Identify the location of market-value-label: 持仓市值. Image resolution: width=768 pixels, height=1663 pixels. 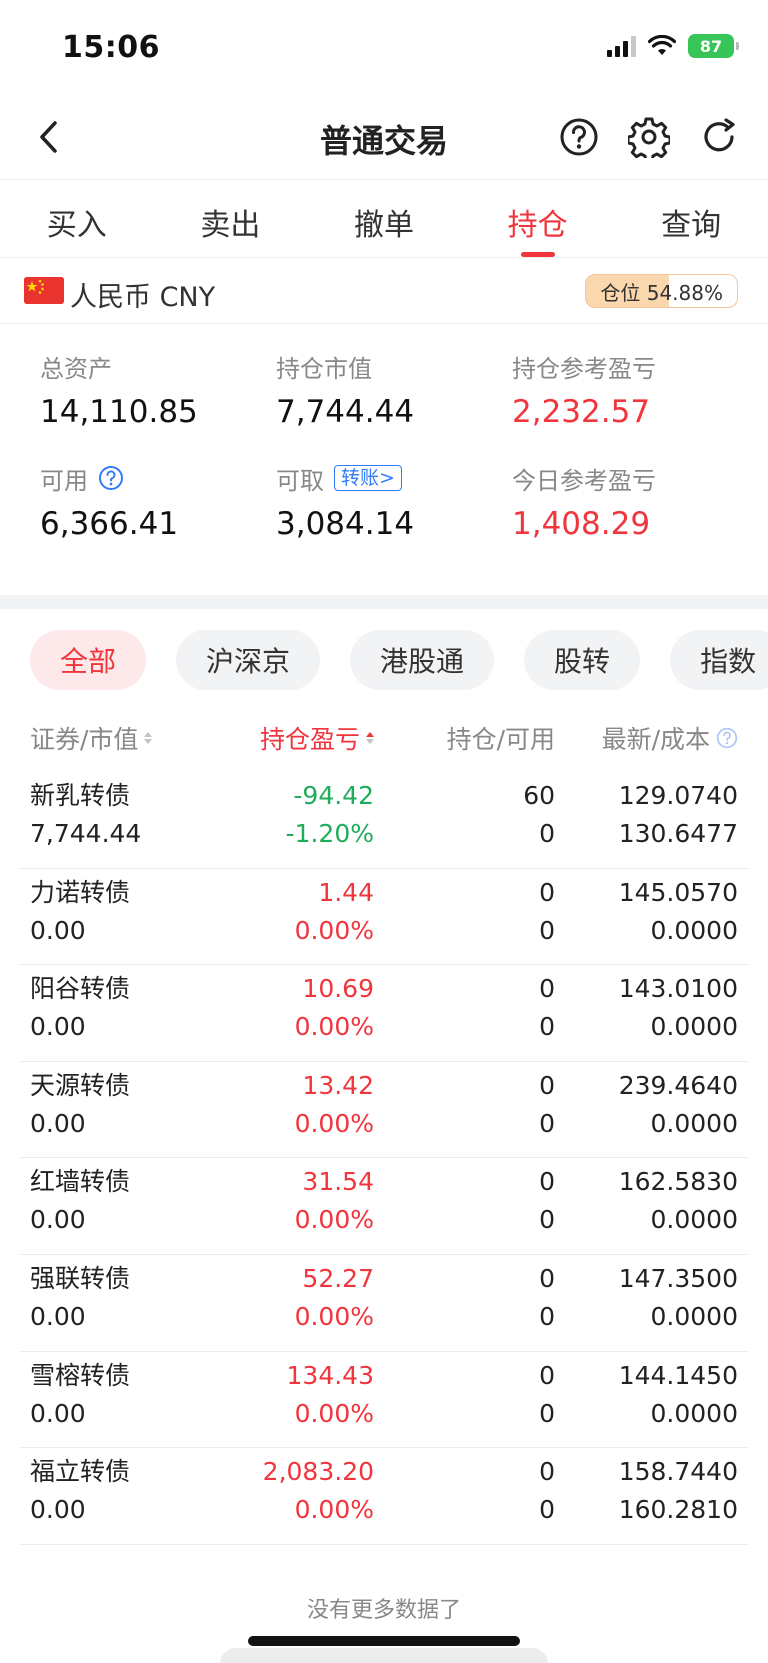
(324, 368).